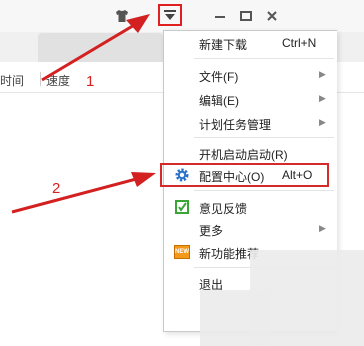 The width and height of the screenshot is (364, 346). What do you see at coordinates (250, 43) in the screenshot?
I see `menu-item-new-download: 新建下载 Ctrl+N` at bounding box center [250, 43].